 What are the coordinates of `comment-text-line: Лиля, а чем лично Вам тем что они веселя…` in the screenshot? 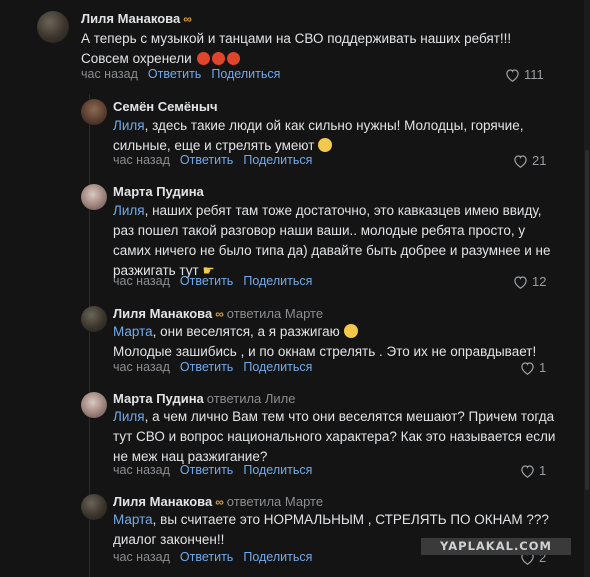 It's located at (334, 416).